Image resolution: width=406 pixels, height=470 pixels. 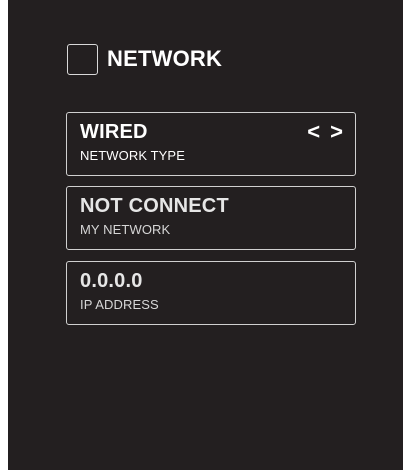 I want to click on network-type-value: WIRED, so click(x=114, y=132).